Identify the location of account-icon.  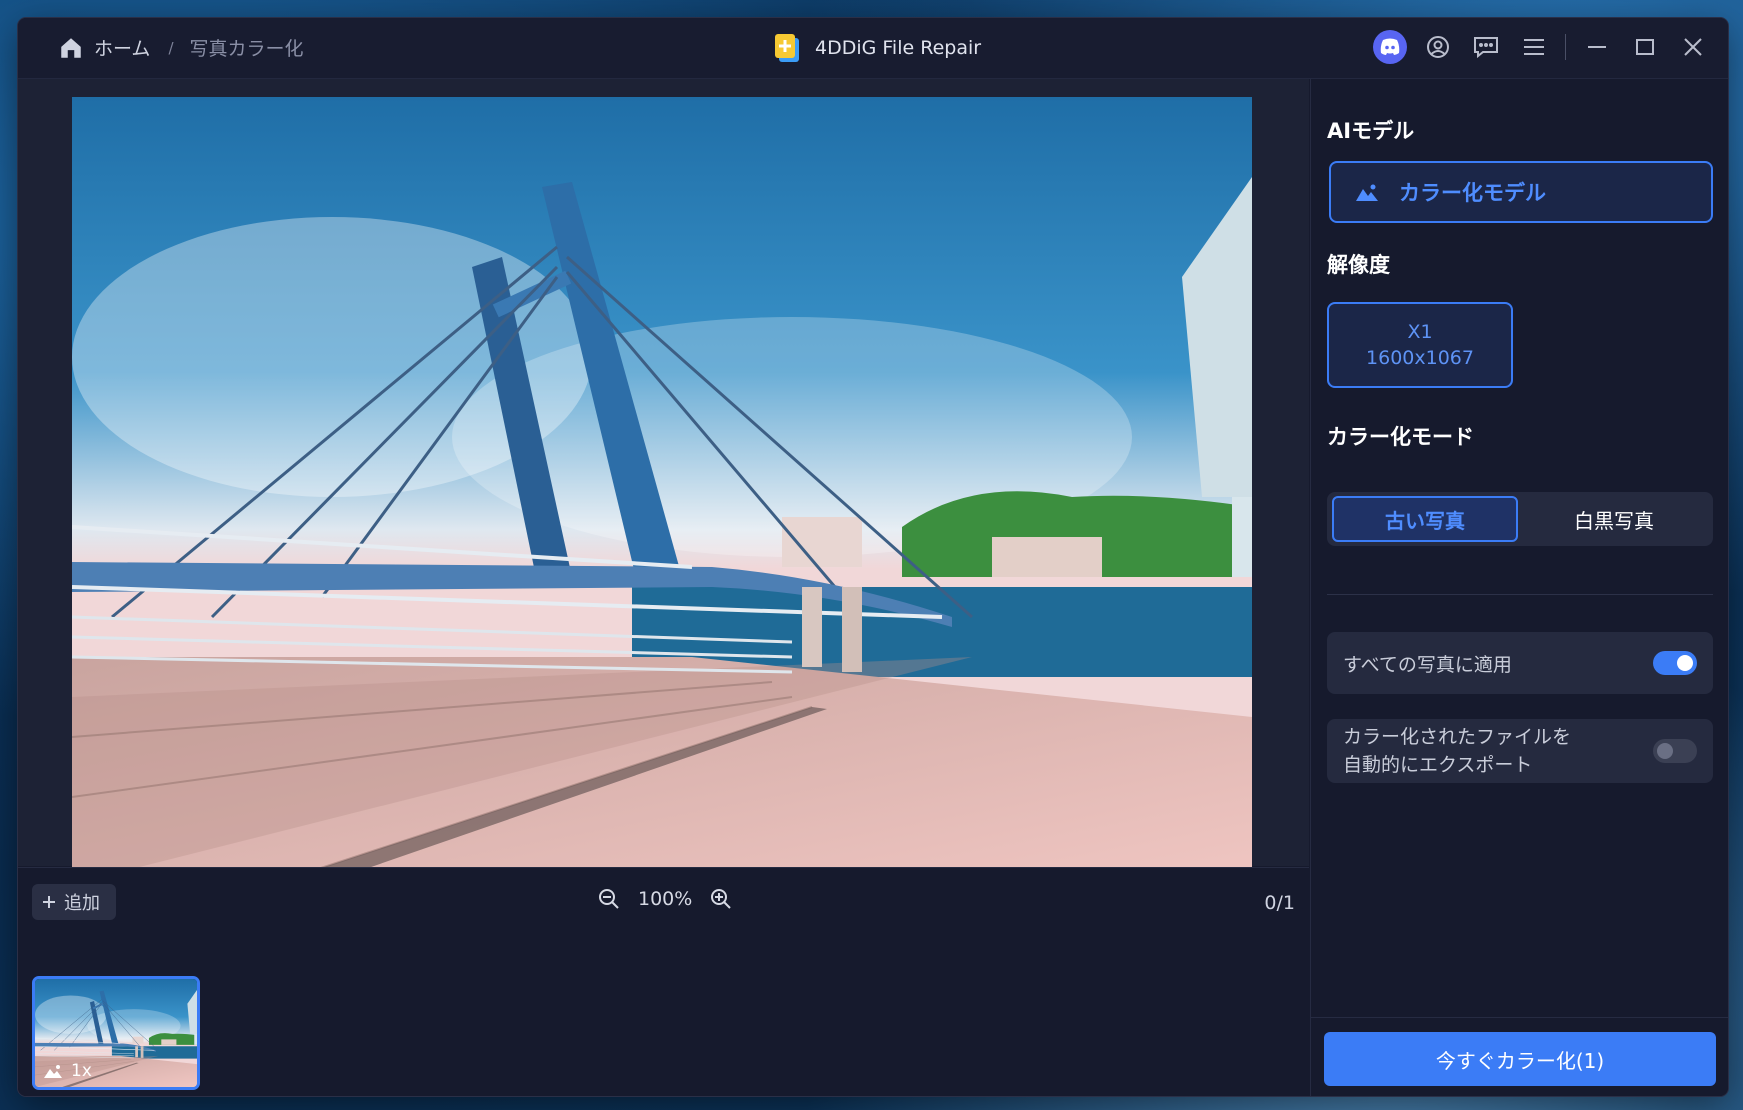
(1438, 47).